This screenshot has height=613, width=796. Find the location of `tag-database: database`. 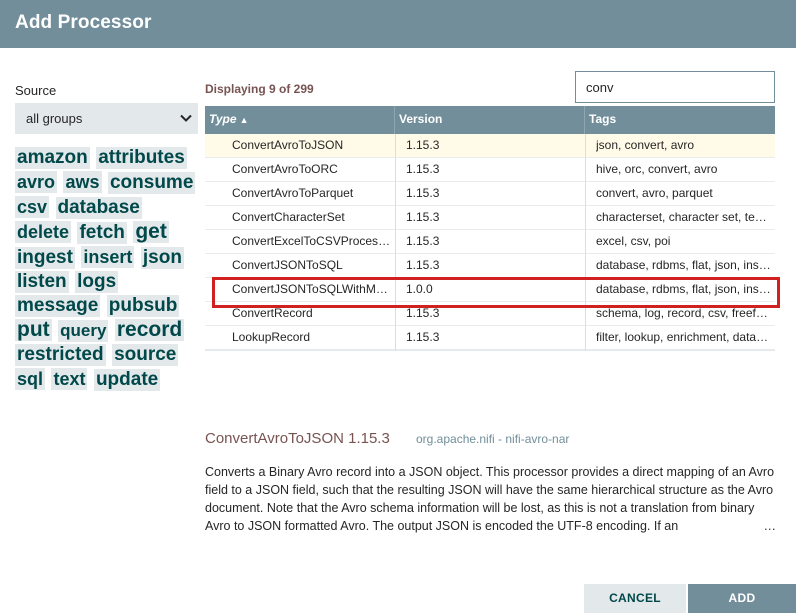

tag-database: database is located at coordinates (98, 208).